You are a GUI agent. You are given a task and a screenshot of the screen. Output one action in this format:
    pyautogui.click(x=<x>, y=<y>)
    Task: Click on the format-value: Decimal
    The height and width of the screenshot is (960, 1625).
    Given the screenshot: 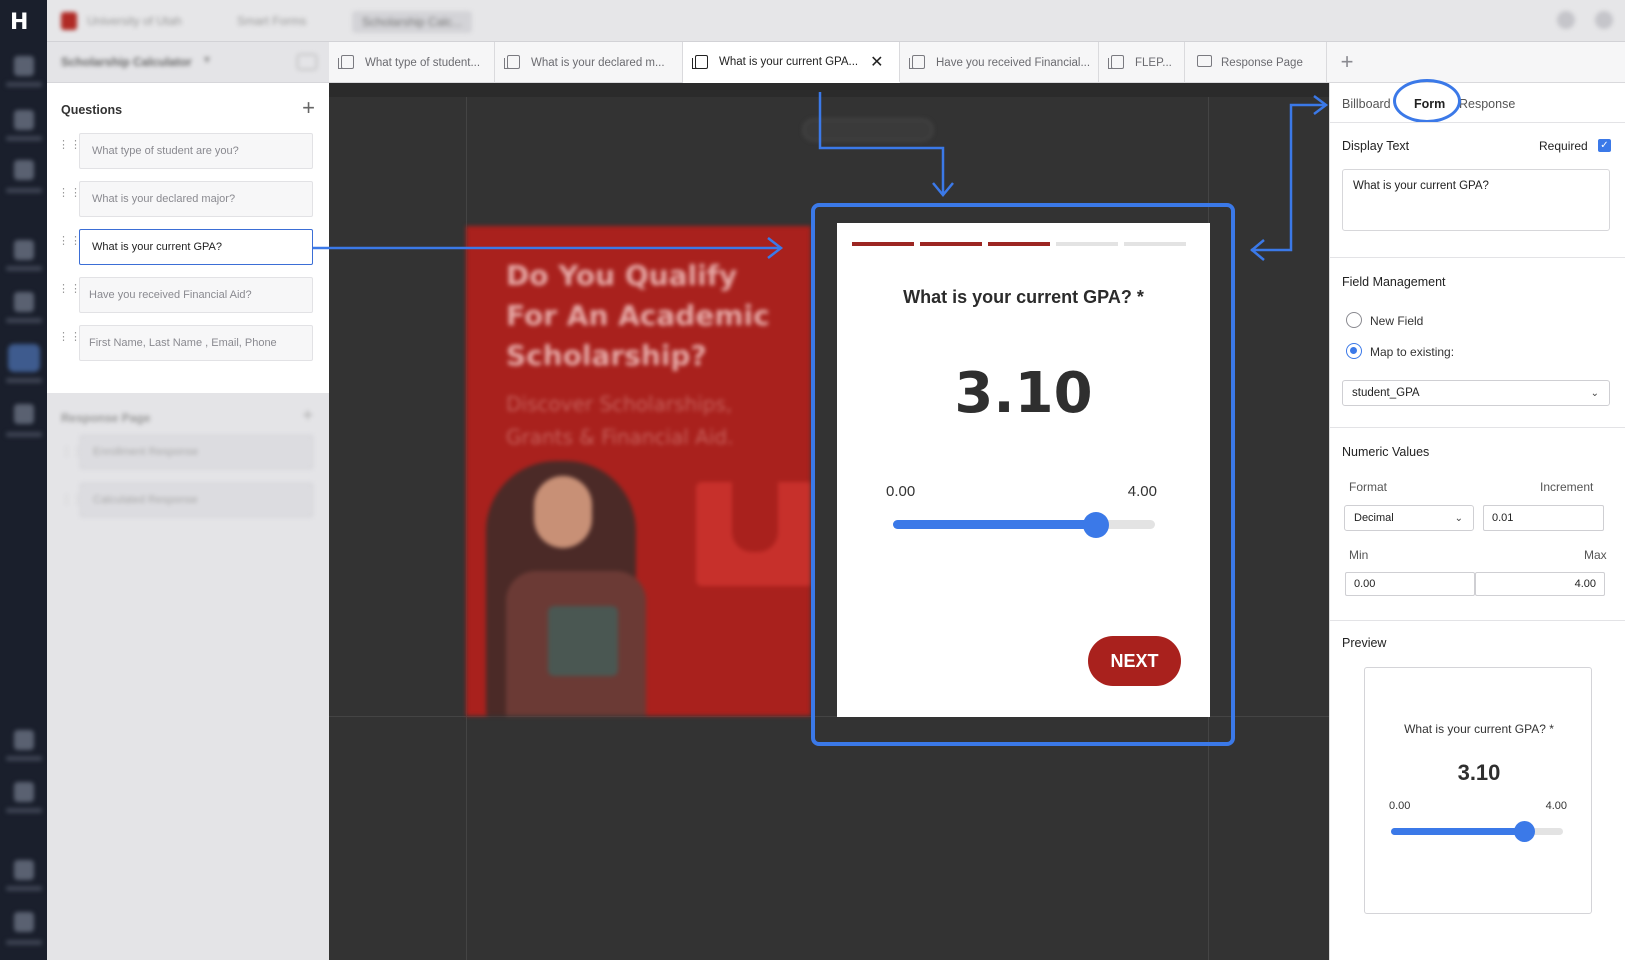 What is the action you would take?
    pyautogui.click(x=1374, y=518)
    